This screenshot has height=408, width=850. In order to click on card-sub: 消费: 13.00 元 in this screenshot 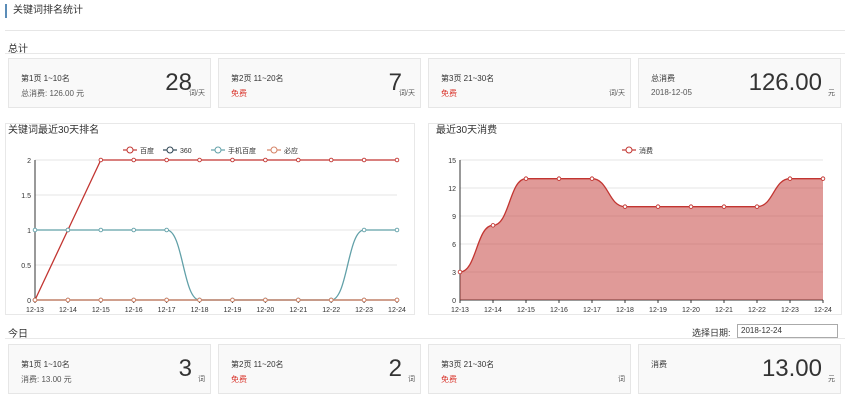, I will do `click(46, 379)`.